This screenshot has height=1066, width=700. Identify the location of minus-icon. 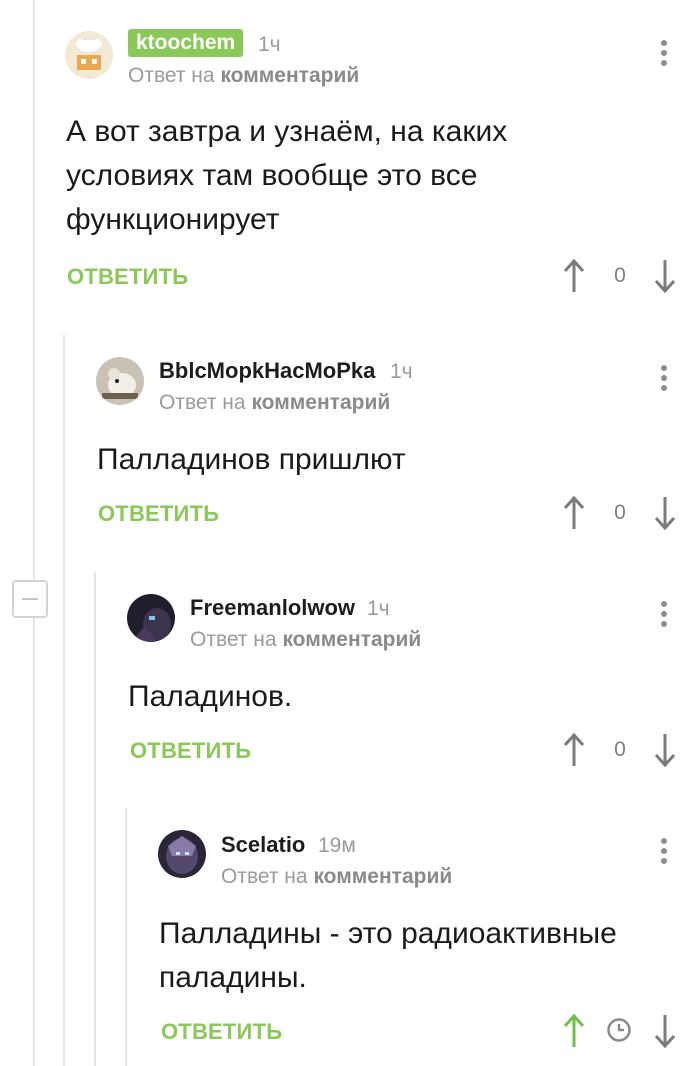
(30, 599).